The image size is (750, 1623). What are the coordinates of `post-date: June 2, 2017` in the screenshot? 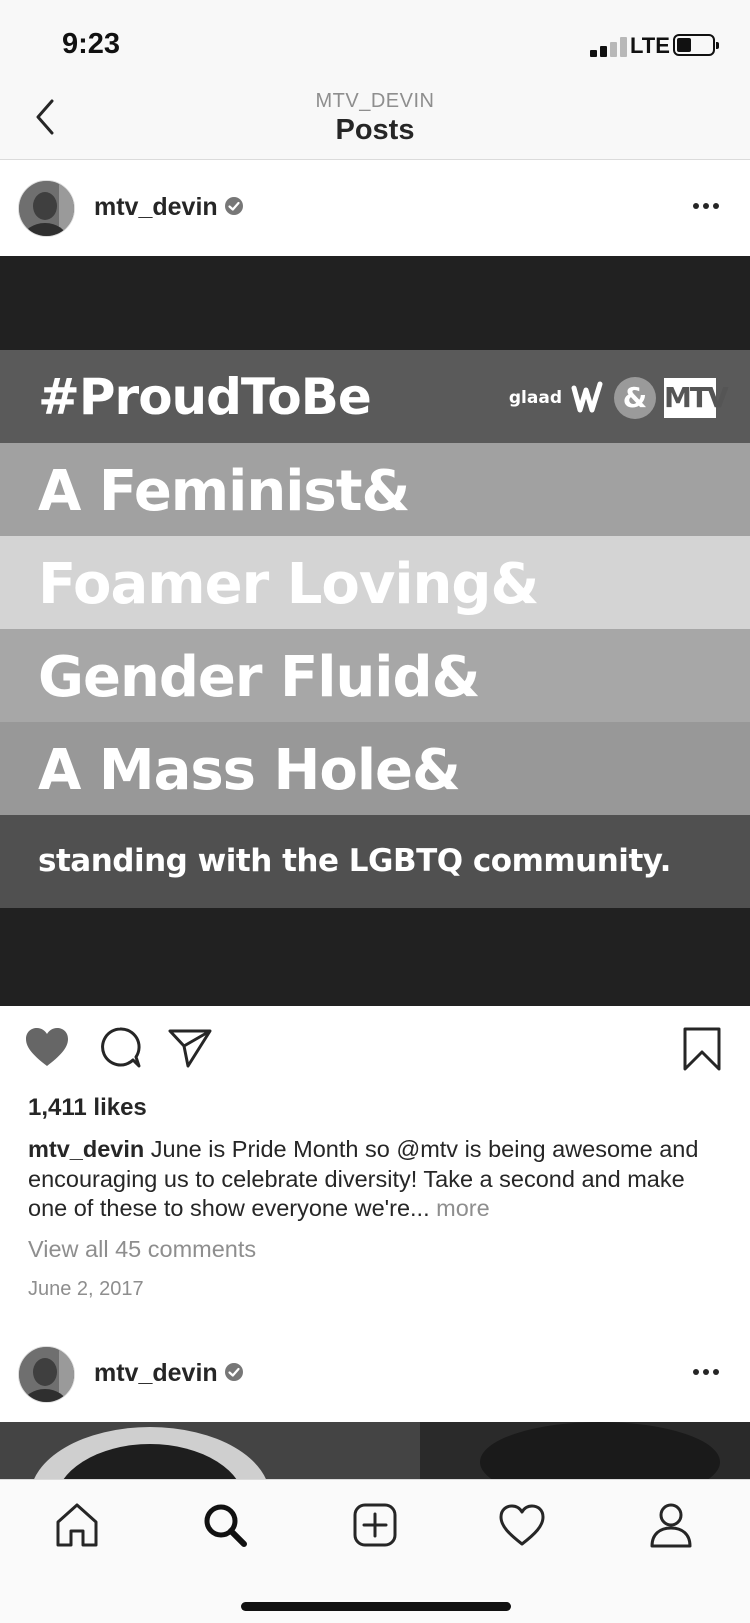 It's located at (86, 1289).